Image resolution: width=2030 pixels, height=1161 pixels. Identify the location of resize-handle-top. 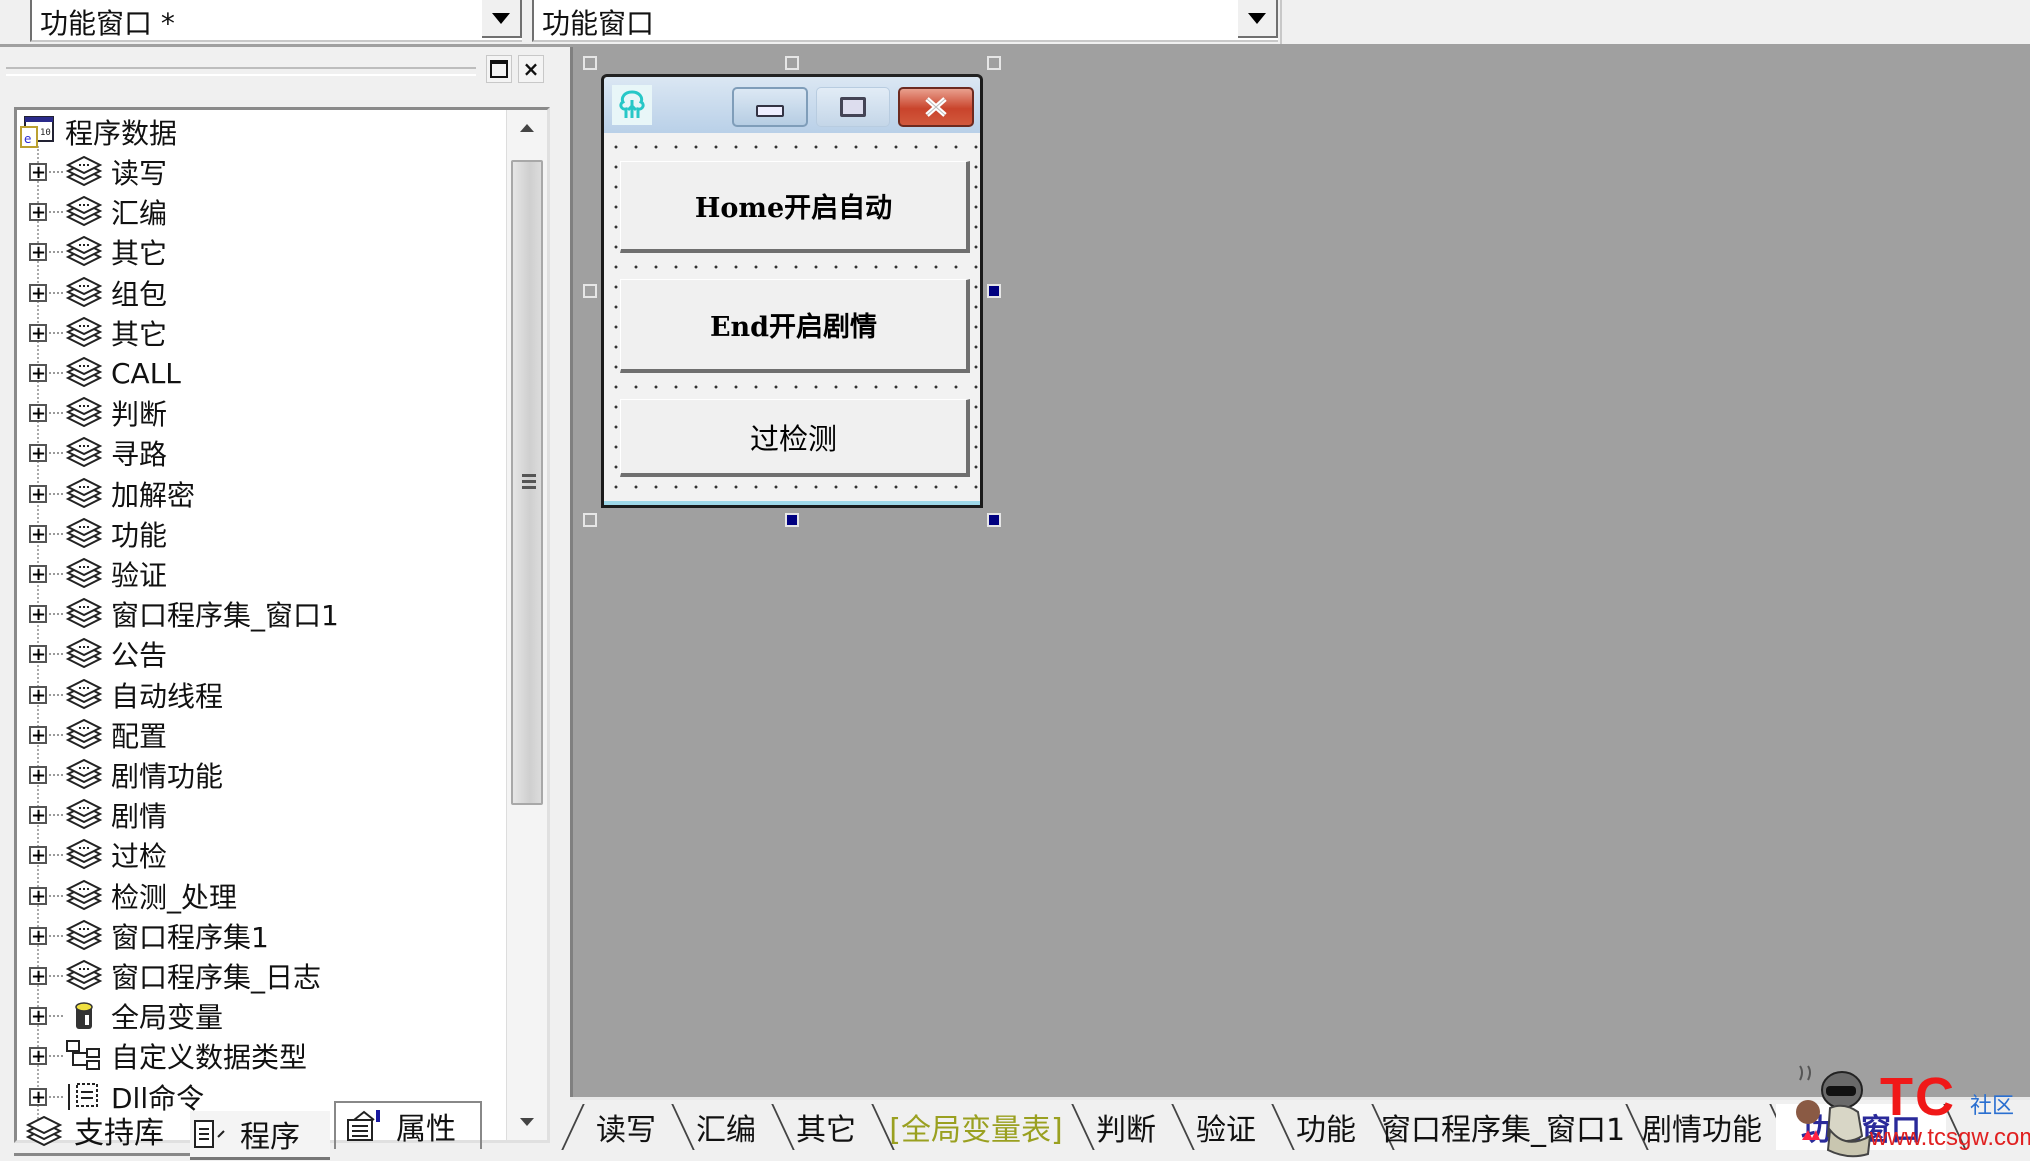
(792, 63).